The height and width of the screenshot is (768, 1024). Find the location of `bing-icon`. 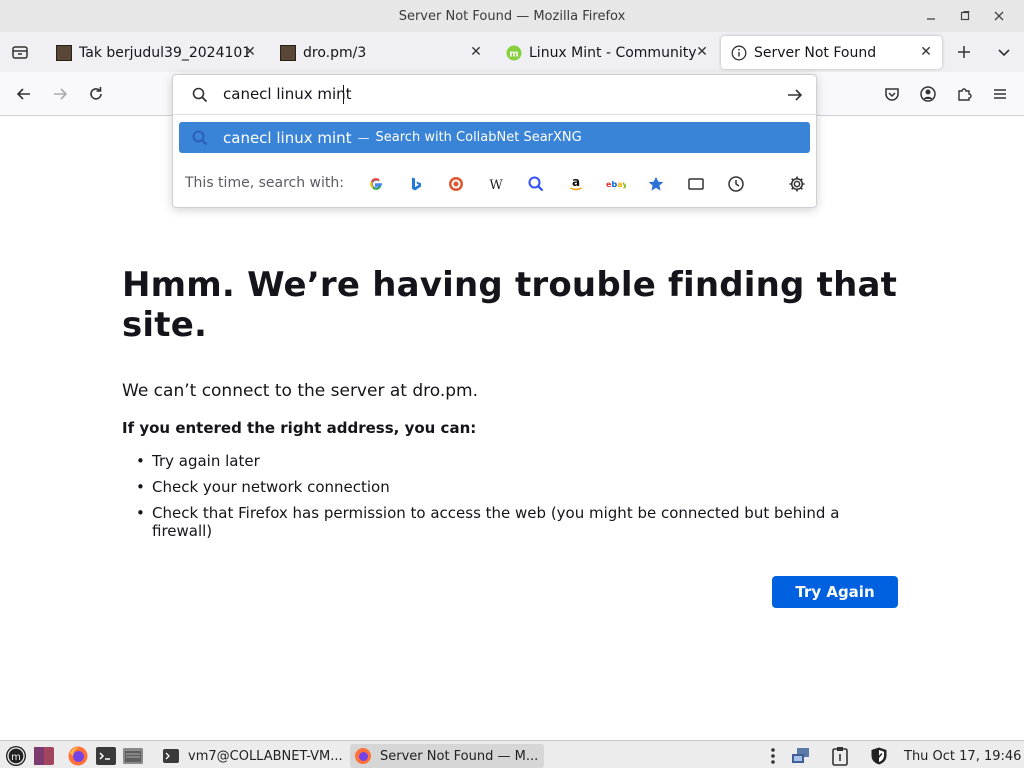

bing-icon is located at coordinates (416, 184).